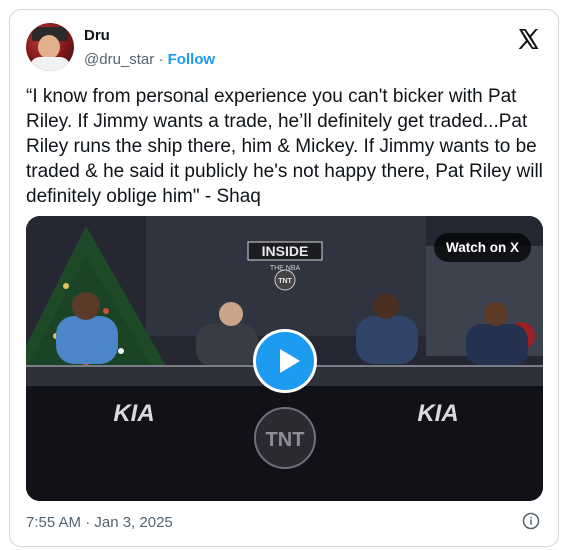  I want to click on desk-brand-left: KIA, so click(133, 413).